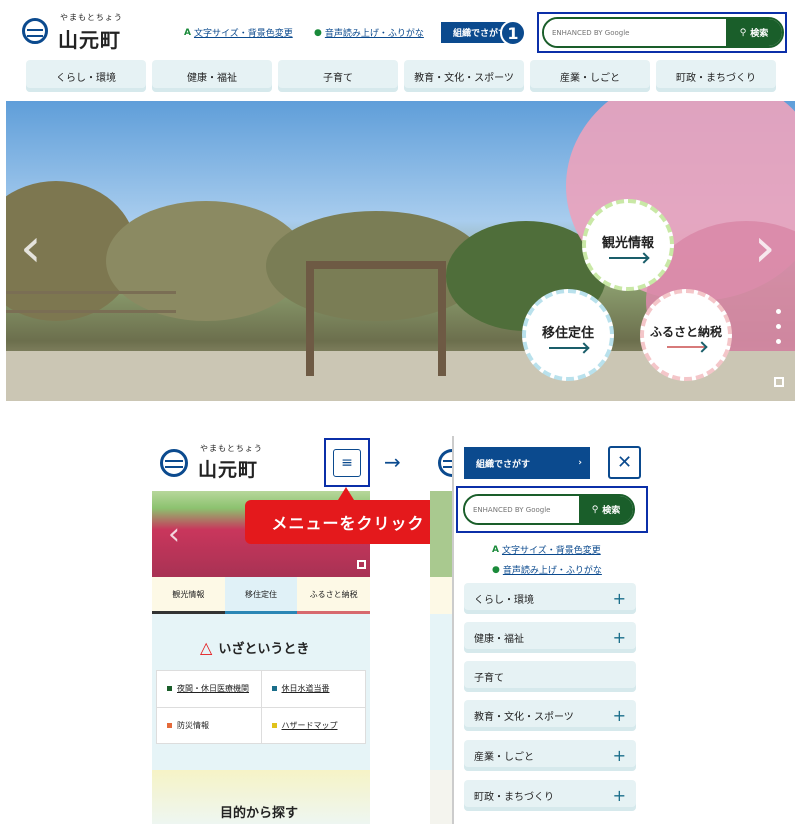 This screenshot has height=838, width=800. Describe the element at coordinates (778, 326) in the screenshot. I see `slider-dots` at that location.